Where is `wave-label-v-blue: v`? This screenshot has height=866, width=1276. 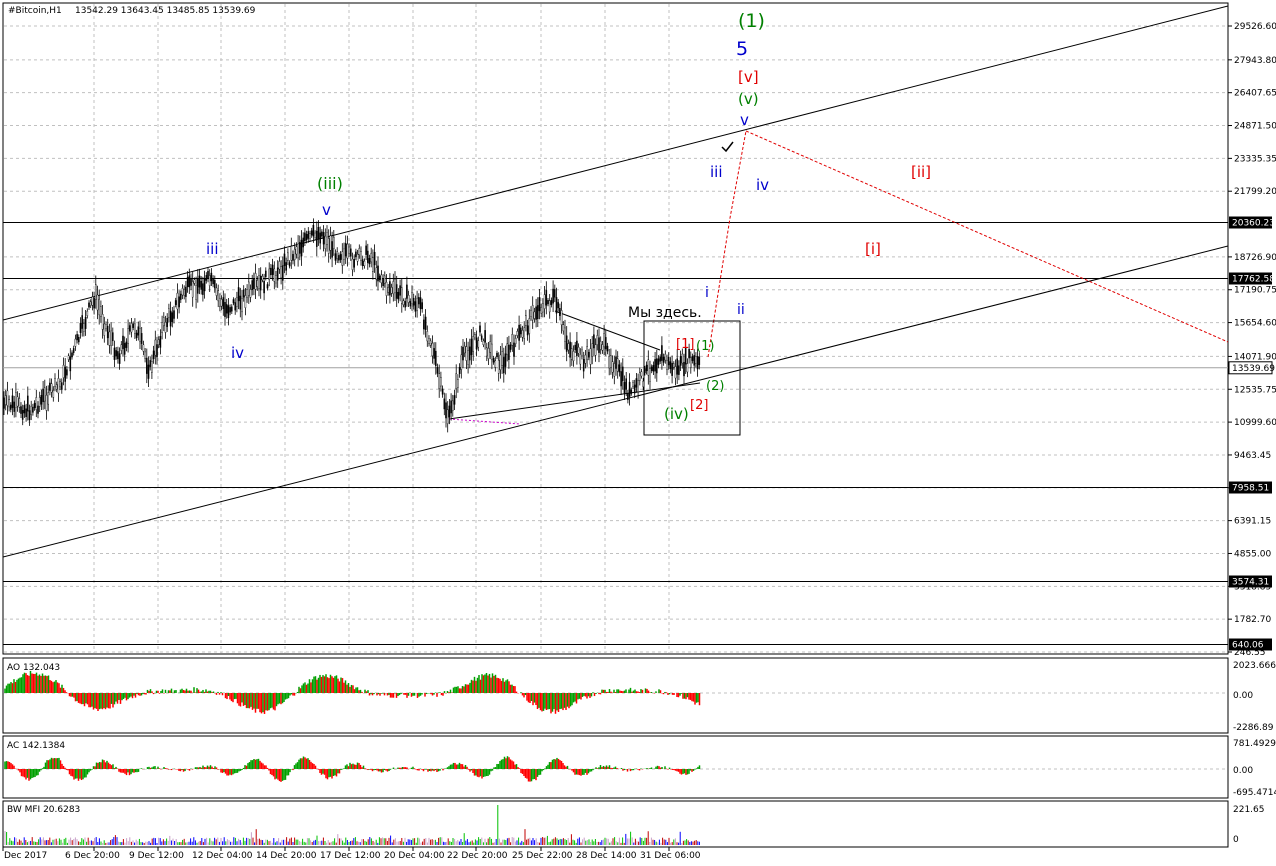 wave-label-v-blue: v is located at coordinates (326, 210).